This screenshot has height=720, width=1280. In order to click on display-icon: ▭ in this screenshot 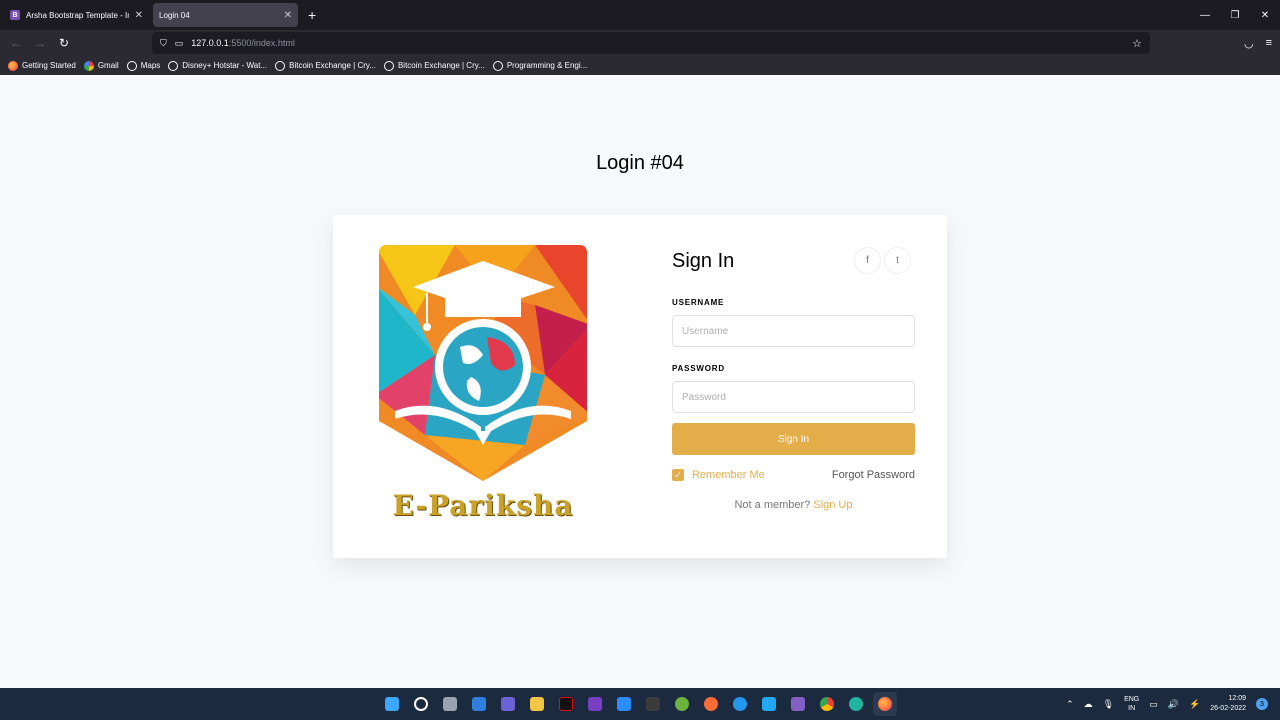, I will do `click(1153, 704)`.